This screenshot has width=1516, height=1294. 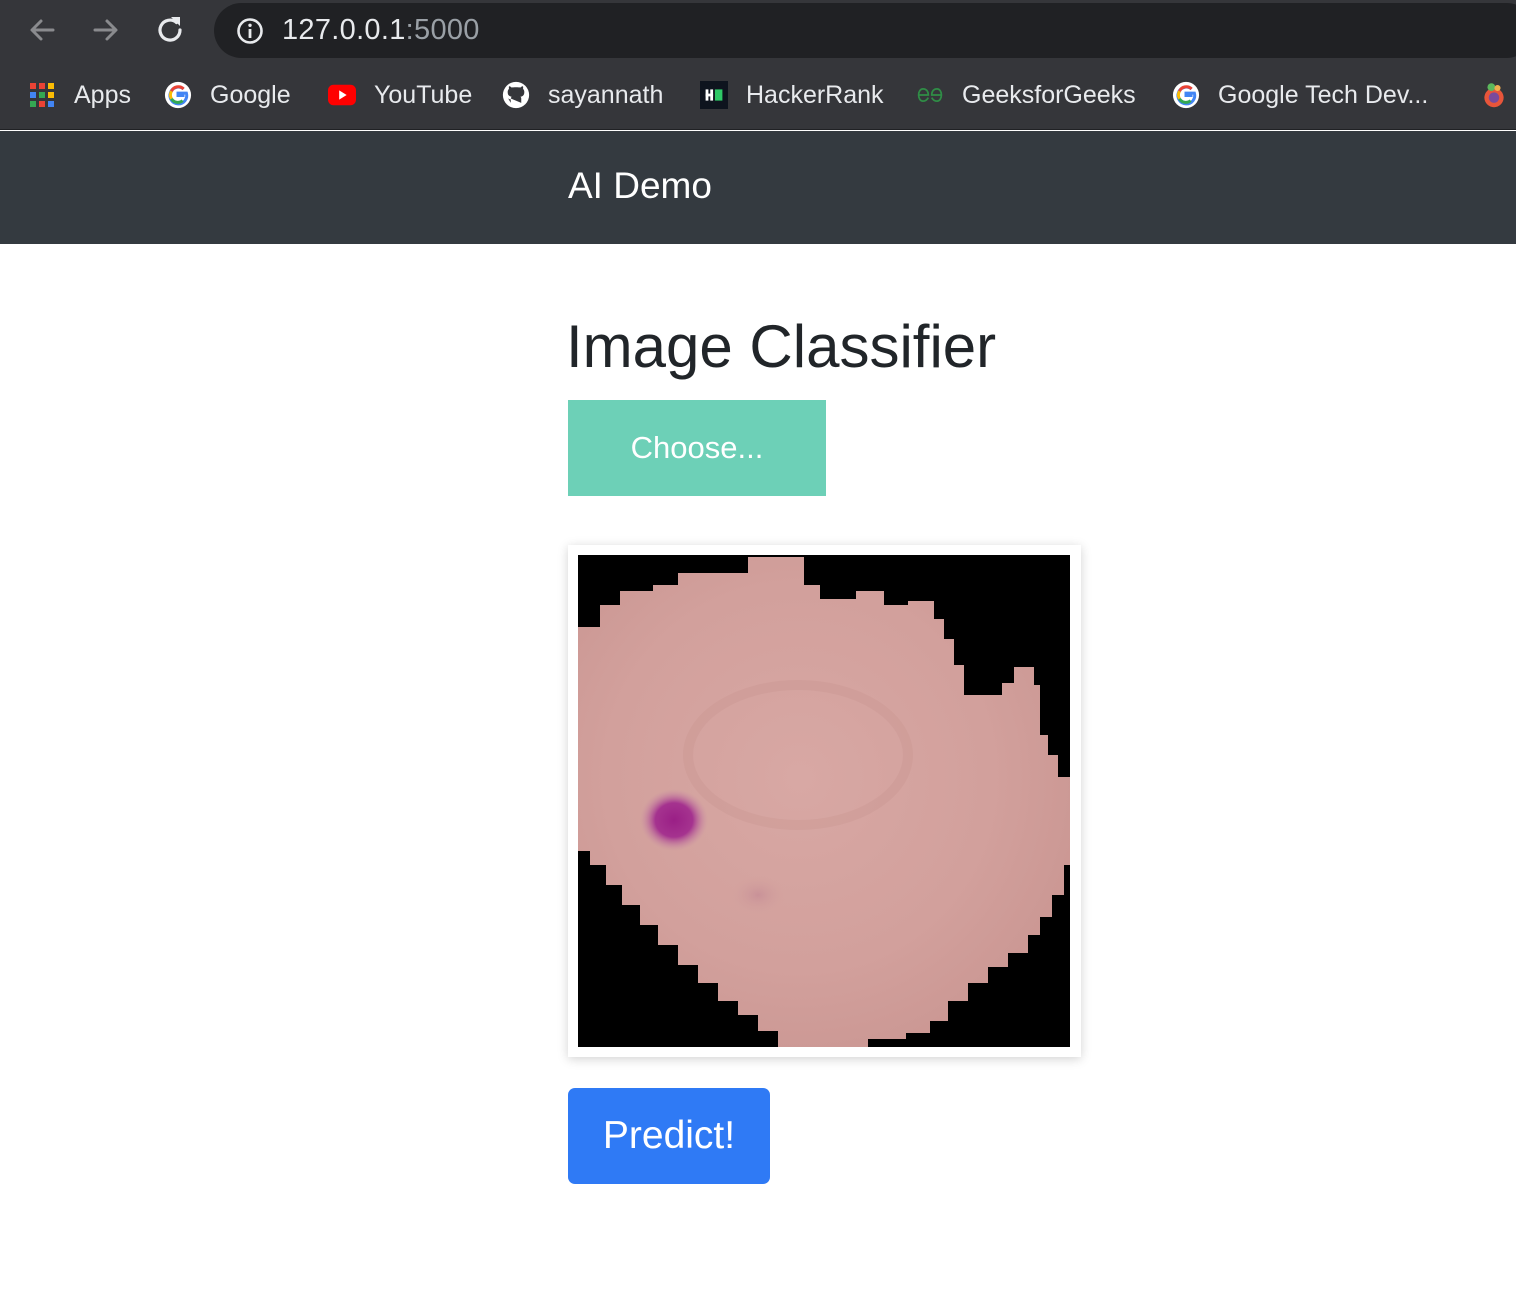 What do you see at coordinates (1494, 95) in the screenshot?
I see `extension-icon` at bounding box center [1494, 95].